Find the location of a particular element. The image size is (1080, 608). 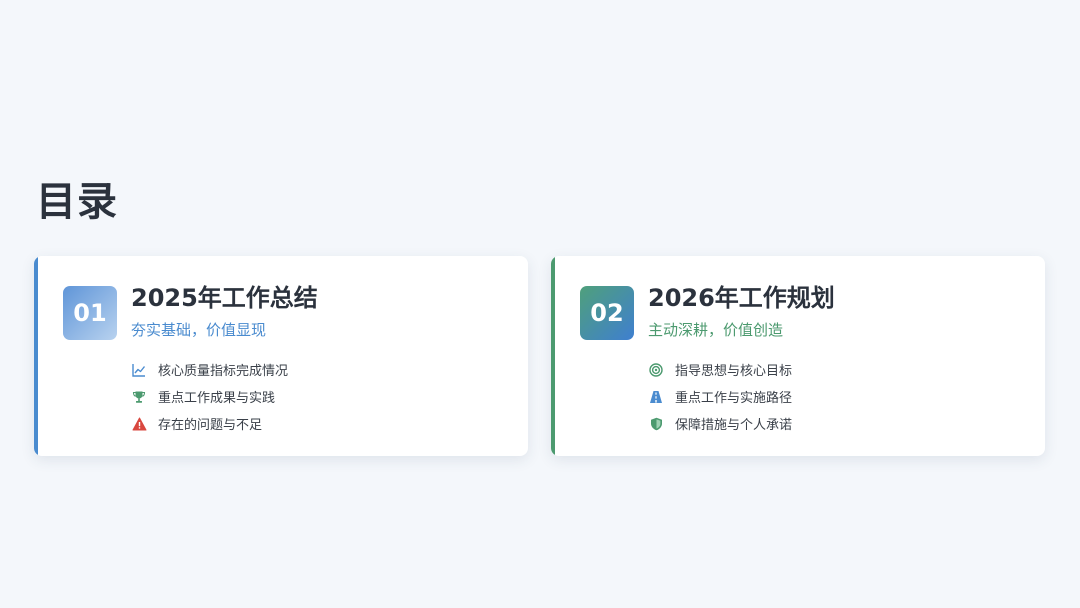

list-item-label: 重点工作与实施路径 is located at coordinates (734, 398).